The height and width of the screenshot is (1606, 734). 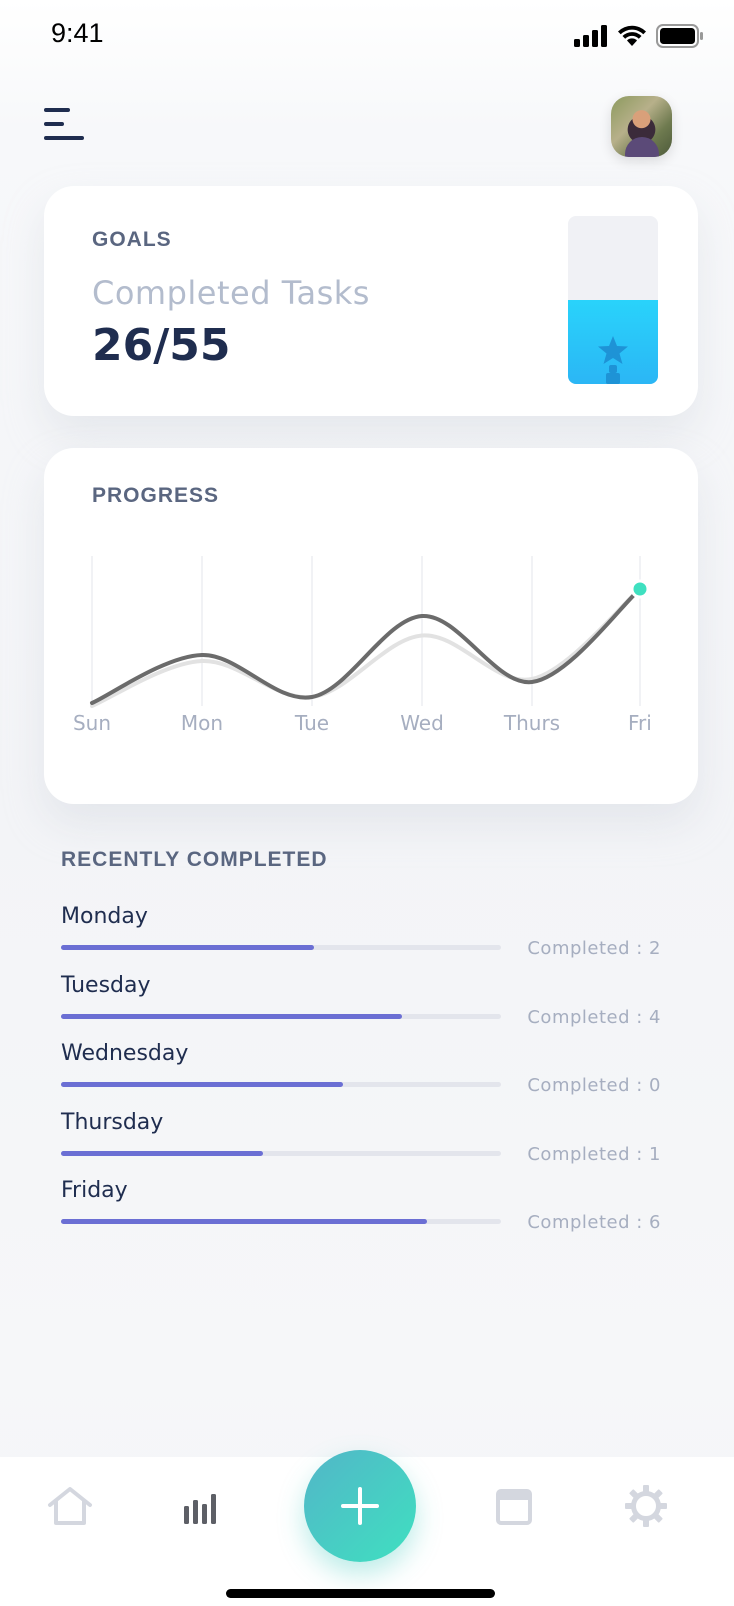 I want to click on chart-series-line-primary, so click(x=366, y=646).